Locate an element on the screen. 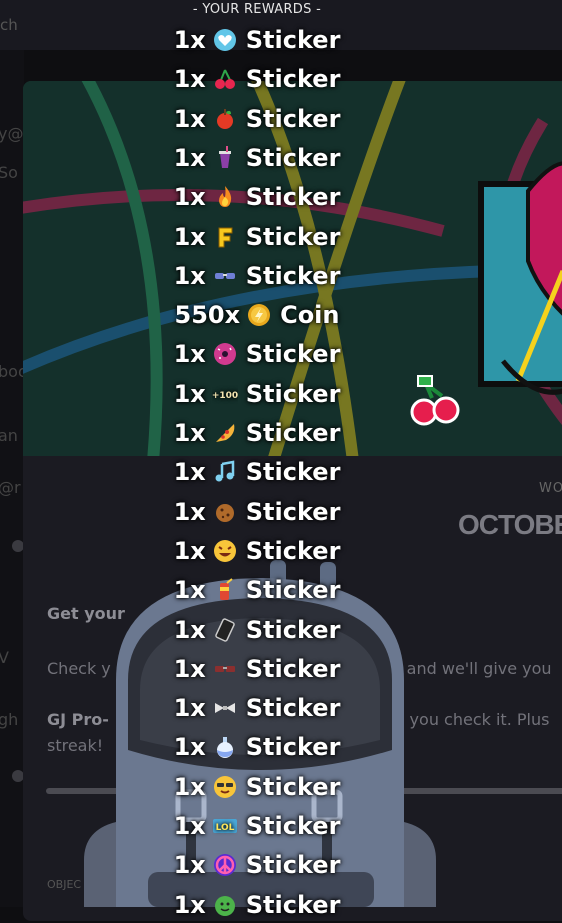  shades-sticker-icon is located at coordinates (225, 669).